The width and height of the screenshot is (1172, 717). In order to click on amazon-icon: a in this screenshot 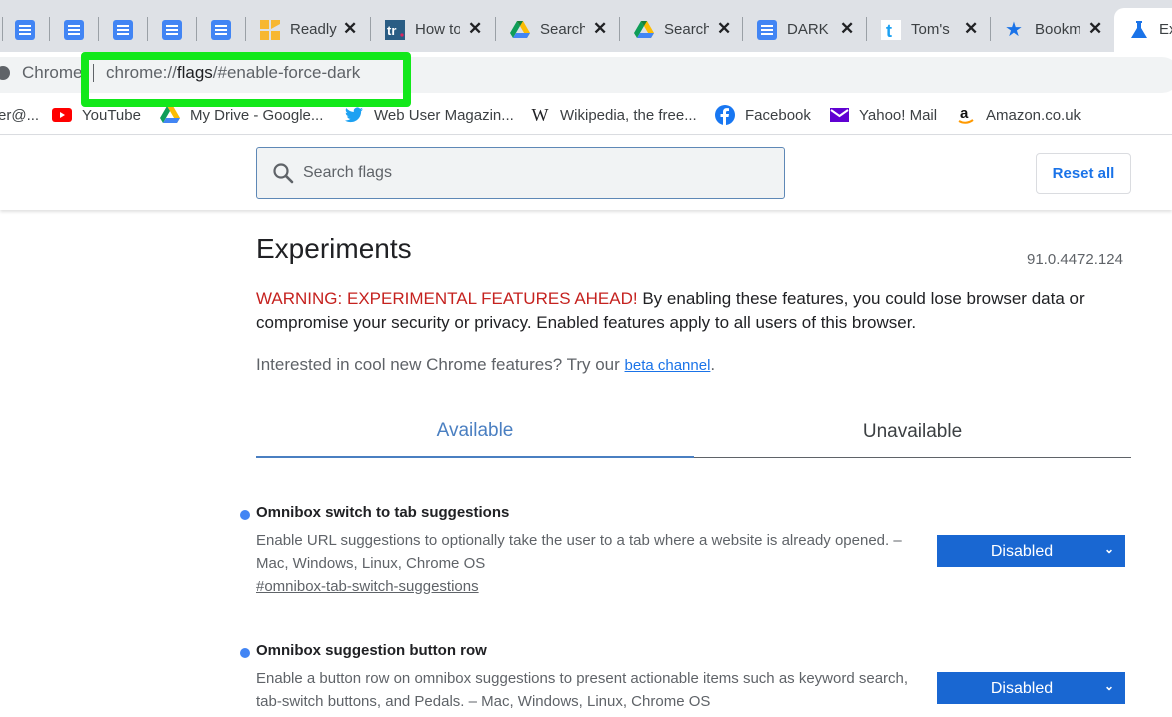, I will do `click(966, 115)`.